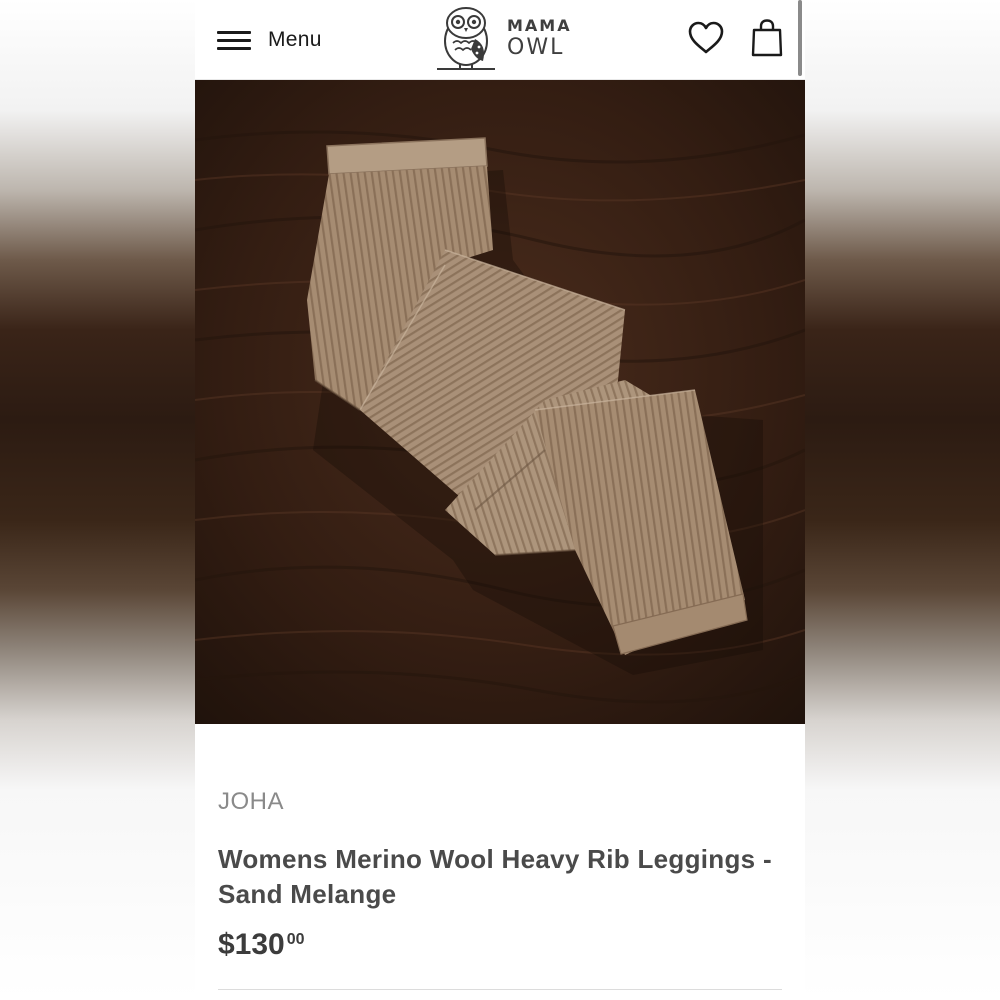  What do you see at coordinates (295, 39) in the screenshot?
I see `menu-label: Menu` at bounding box center [295, 39].